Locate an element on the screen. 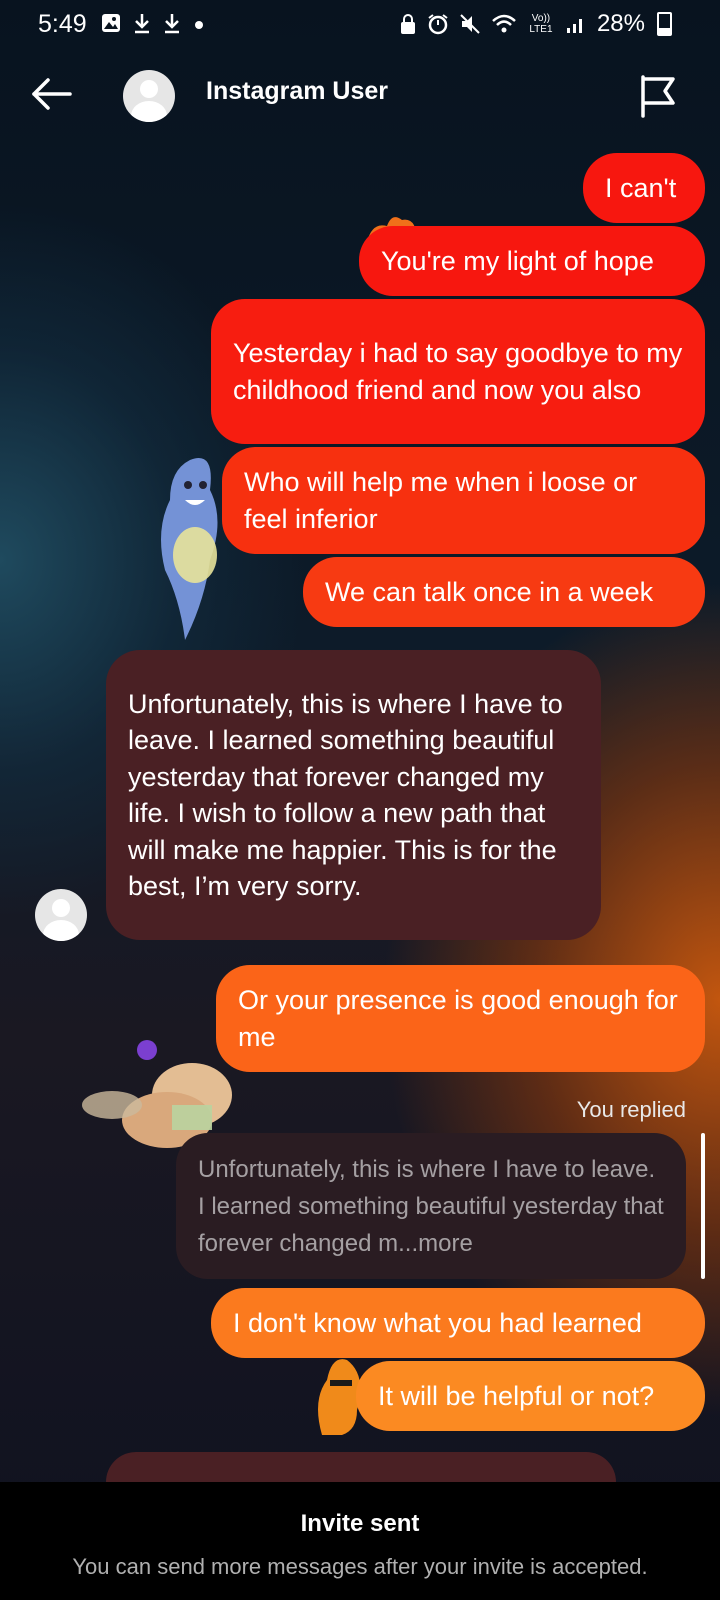  dot-icon is located at coordinates (199, 25).